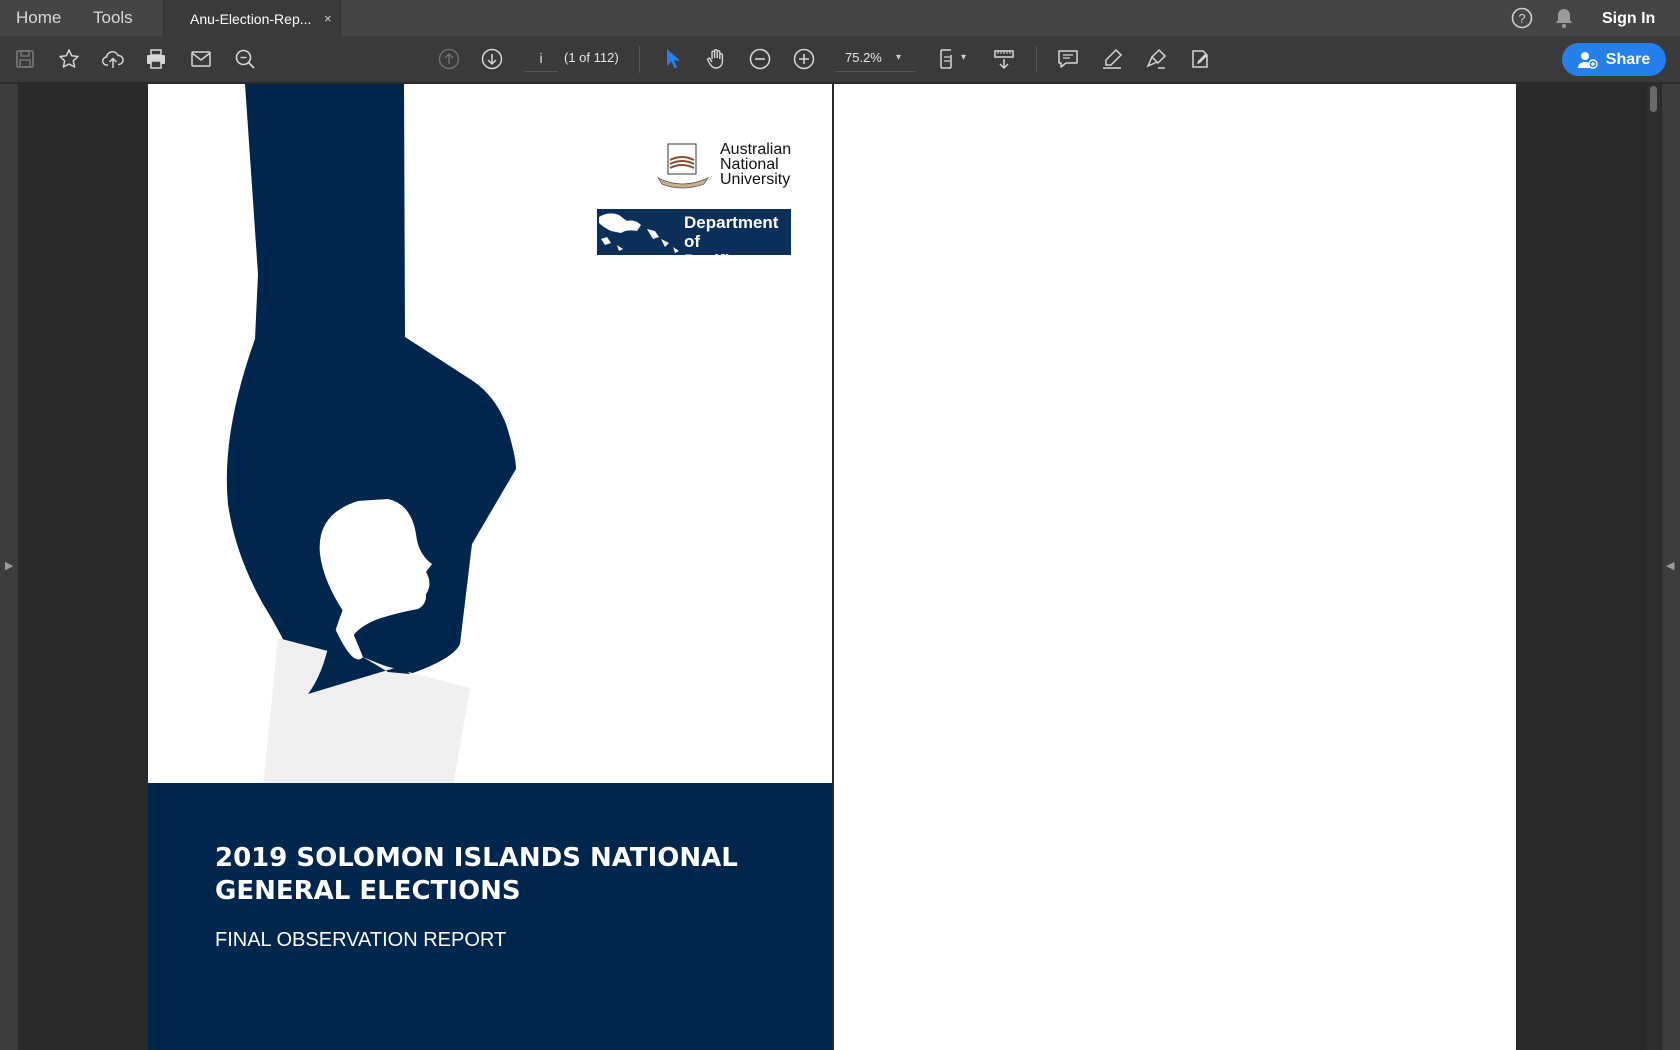  I want to click on sign-in-button: Sign In, so click(1628, 19).